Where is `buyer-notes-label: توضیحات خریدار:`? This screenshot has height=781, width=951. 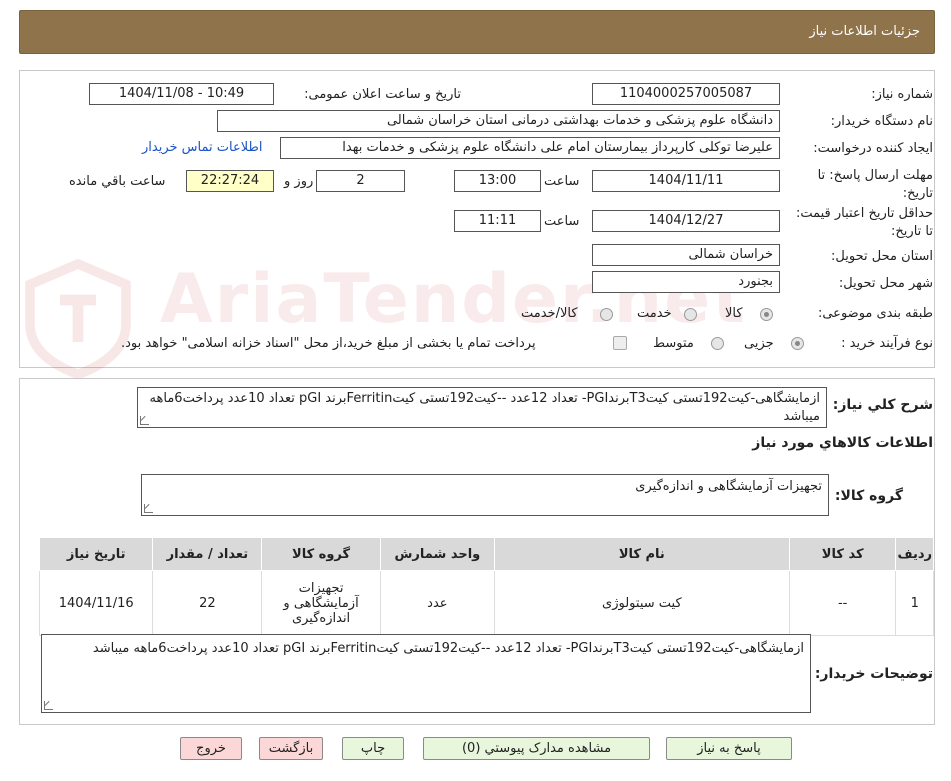 buyer-notes-label: توضیحات خریدار: is located at coordinates (873, 674).